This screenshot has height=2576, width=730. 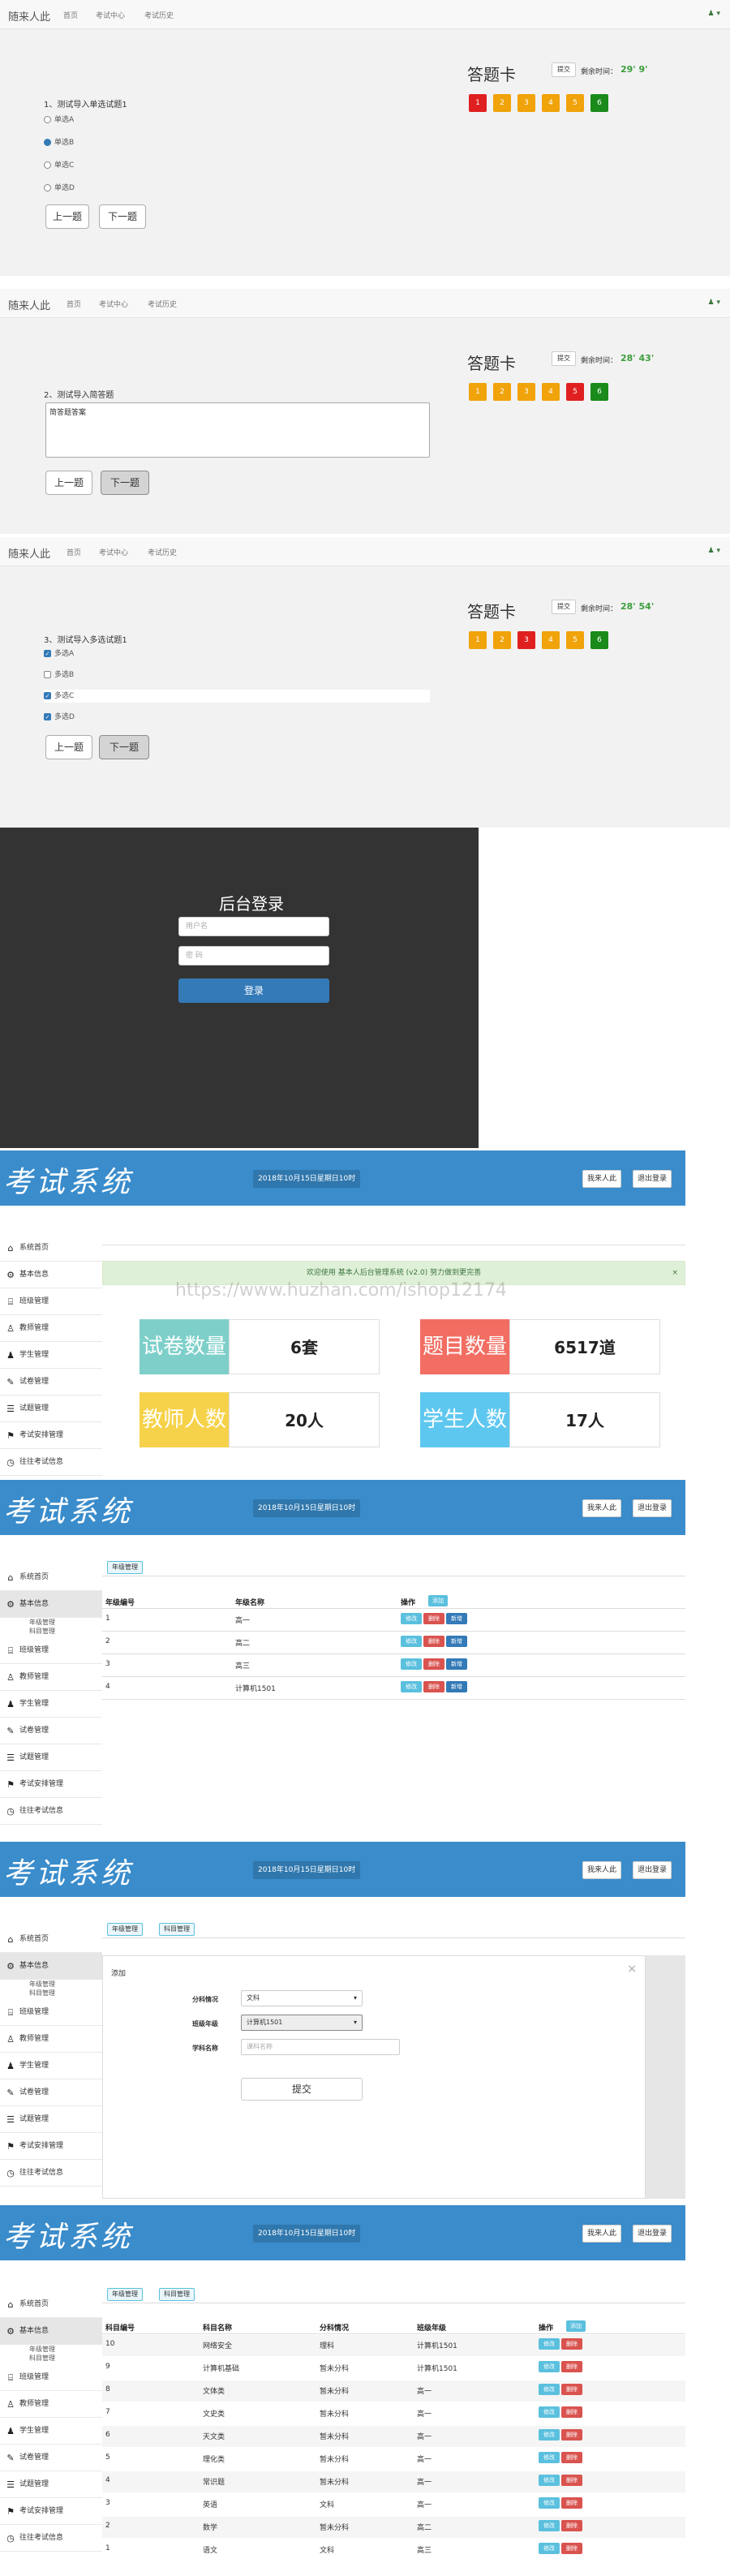 I want to click on add-button: 添加, so click(x=438, y=1601).